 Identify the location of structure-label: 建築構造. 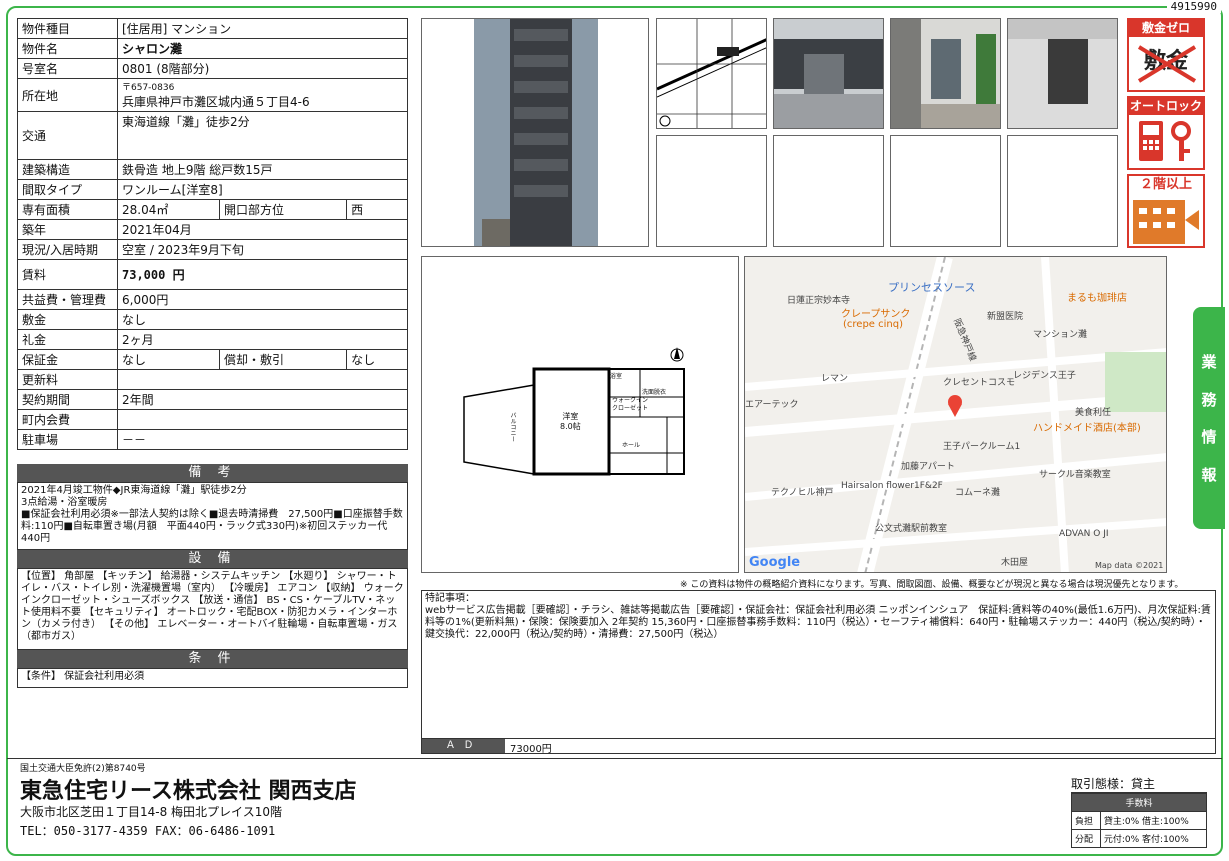
(67, 169).